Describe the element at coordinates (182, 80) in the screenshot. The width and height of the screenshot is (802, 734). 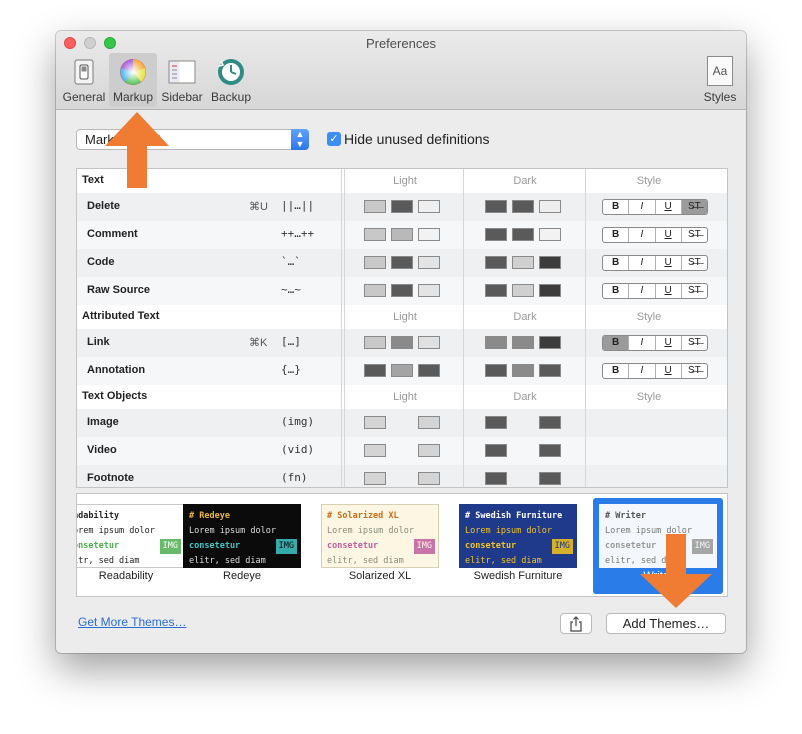
I see `toolbar-sidebar: Sidebar` at that location.